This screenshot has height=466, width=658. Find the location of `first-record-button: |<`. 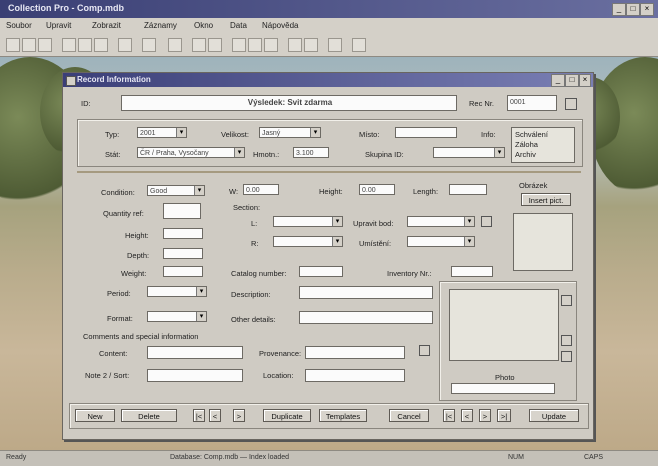

first-record-button: |< is located at coordinates (199, 415).